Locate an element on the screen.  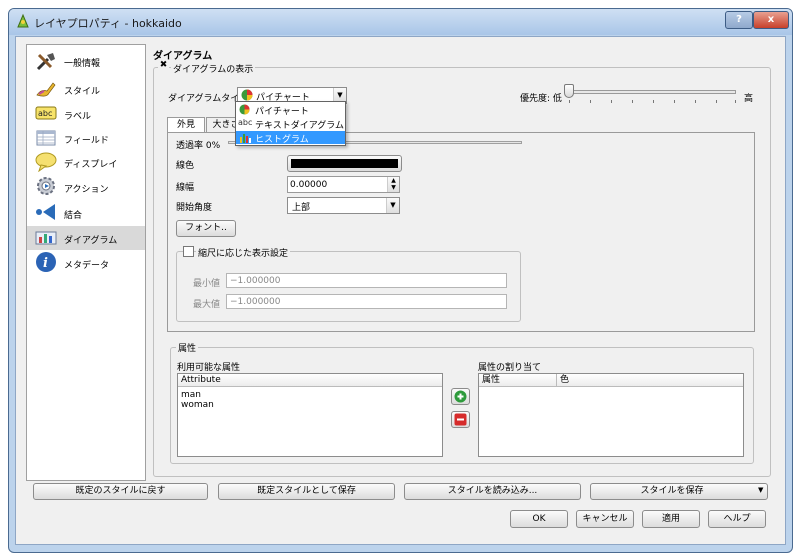
priority-high-label: 高 is located at coordinates (749, 99).